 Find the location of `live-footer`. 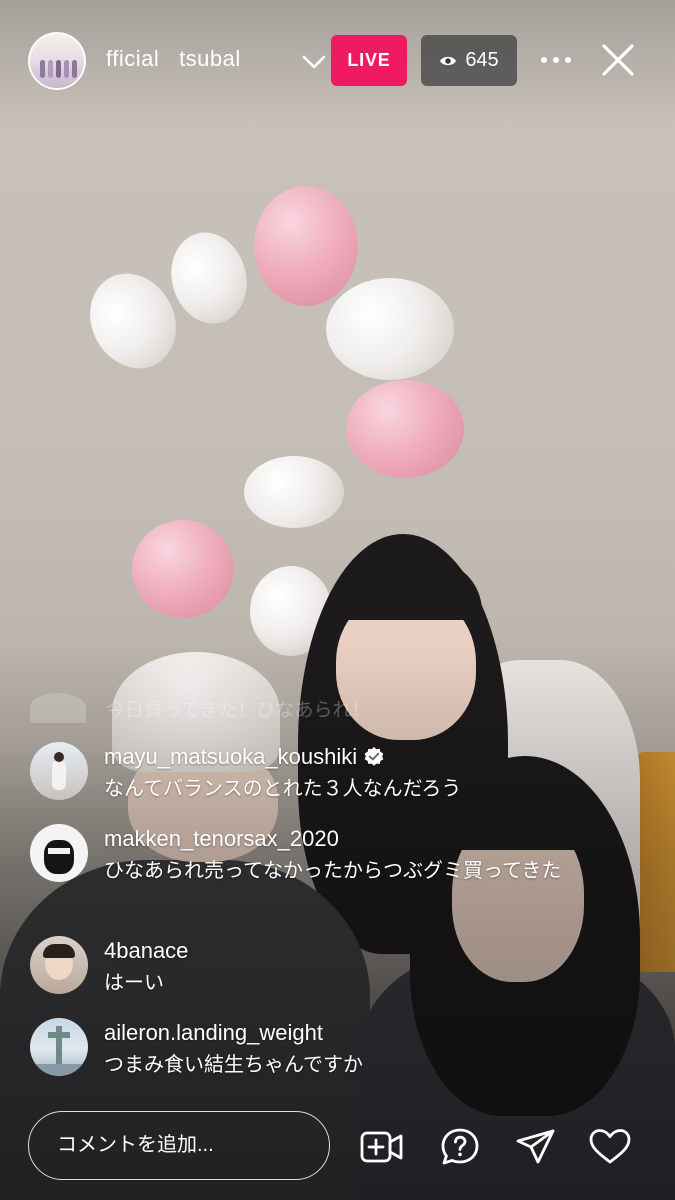

live-footer is located at coordinates (336, 1146).